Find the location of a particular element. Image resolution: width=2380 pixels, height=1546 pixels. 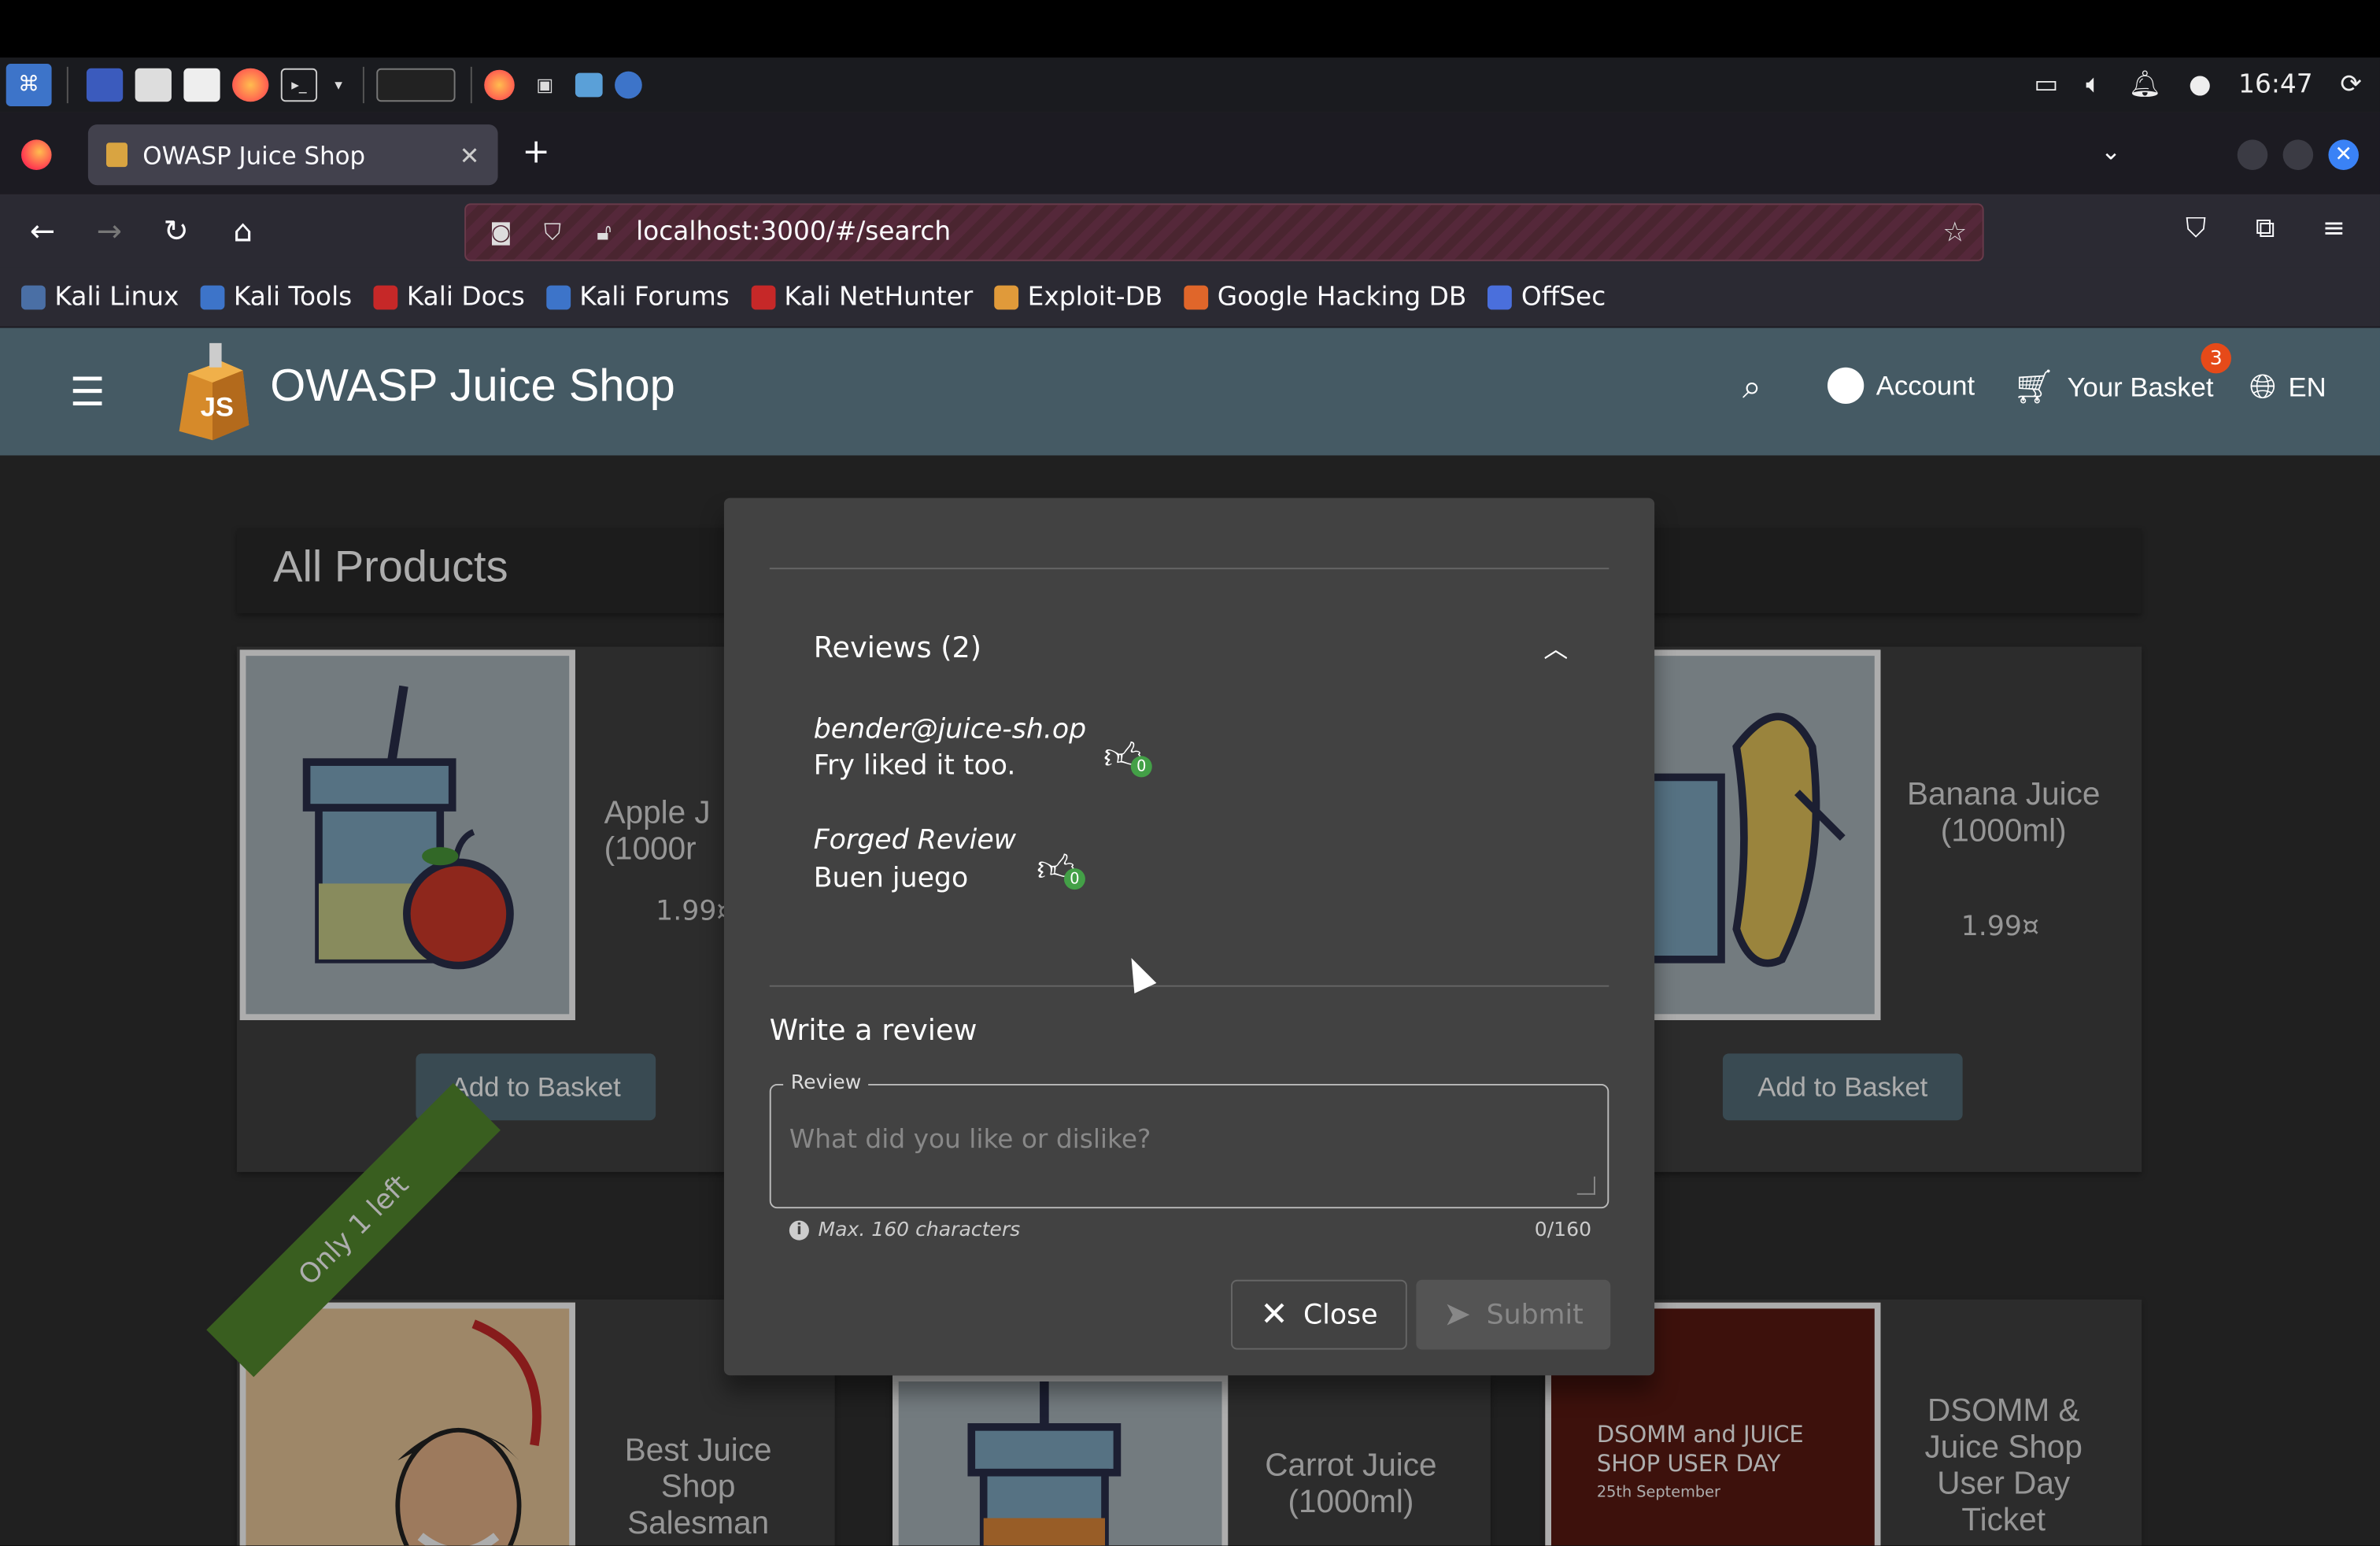

screen-top-bar is located at coordinates (1190, 29).